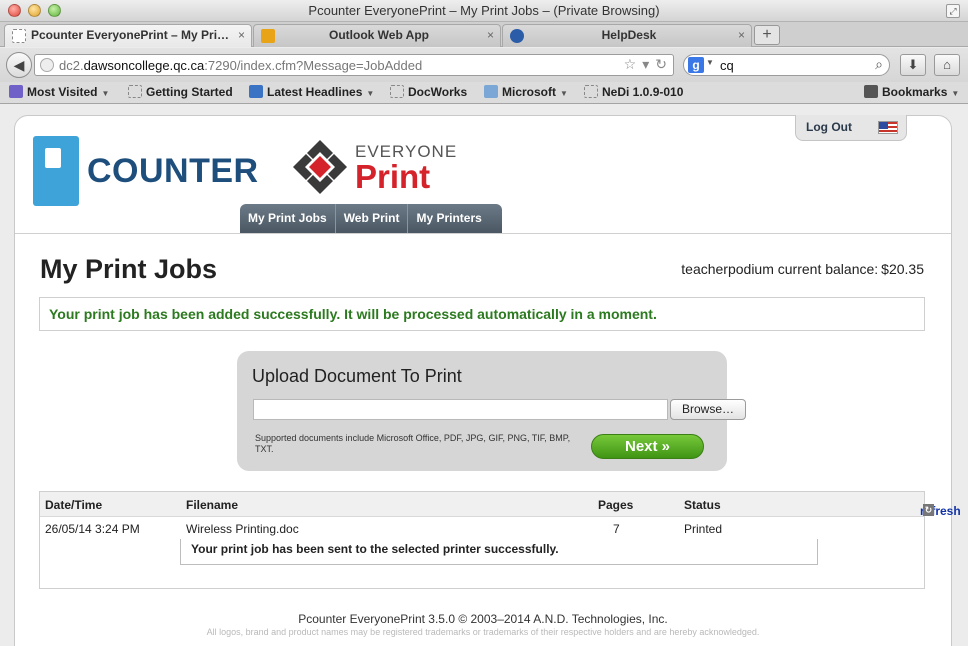  Describe the element at coordinates (256, 91) in the screenshot. I see `rss-icon` at that location.